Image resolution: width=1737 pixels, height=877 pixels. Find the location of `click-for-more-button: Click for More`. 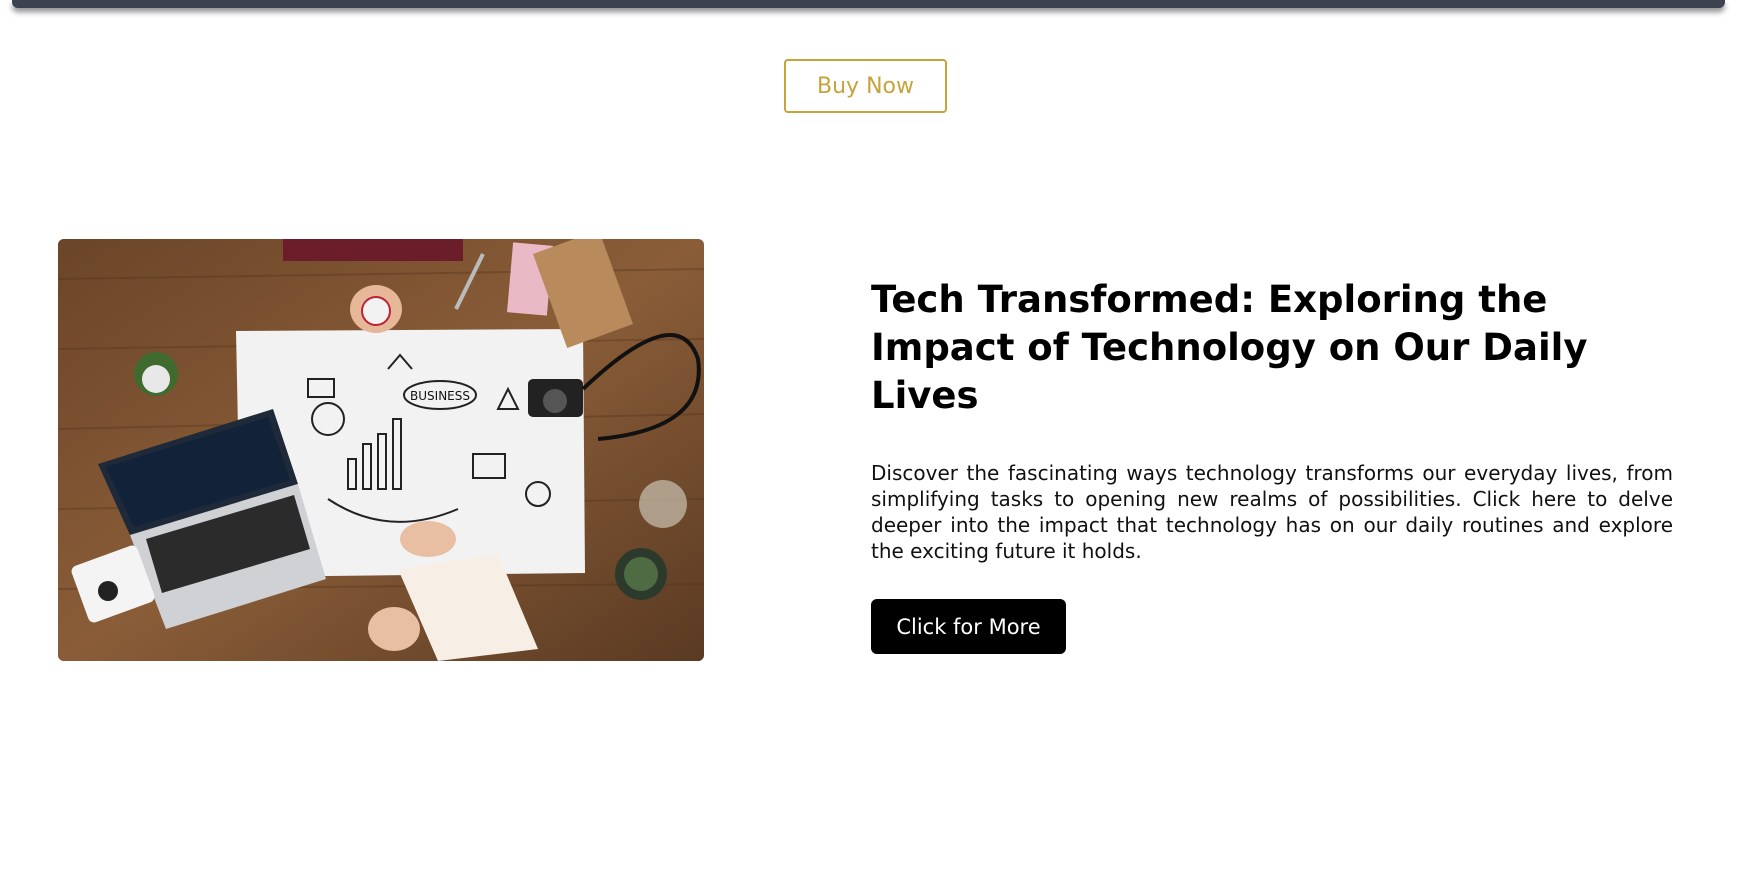

click-for-more-button: Click for More is located at coordinates (968, 626).